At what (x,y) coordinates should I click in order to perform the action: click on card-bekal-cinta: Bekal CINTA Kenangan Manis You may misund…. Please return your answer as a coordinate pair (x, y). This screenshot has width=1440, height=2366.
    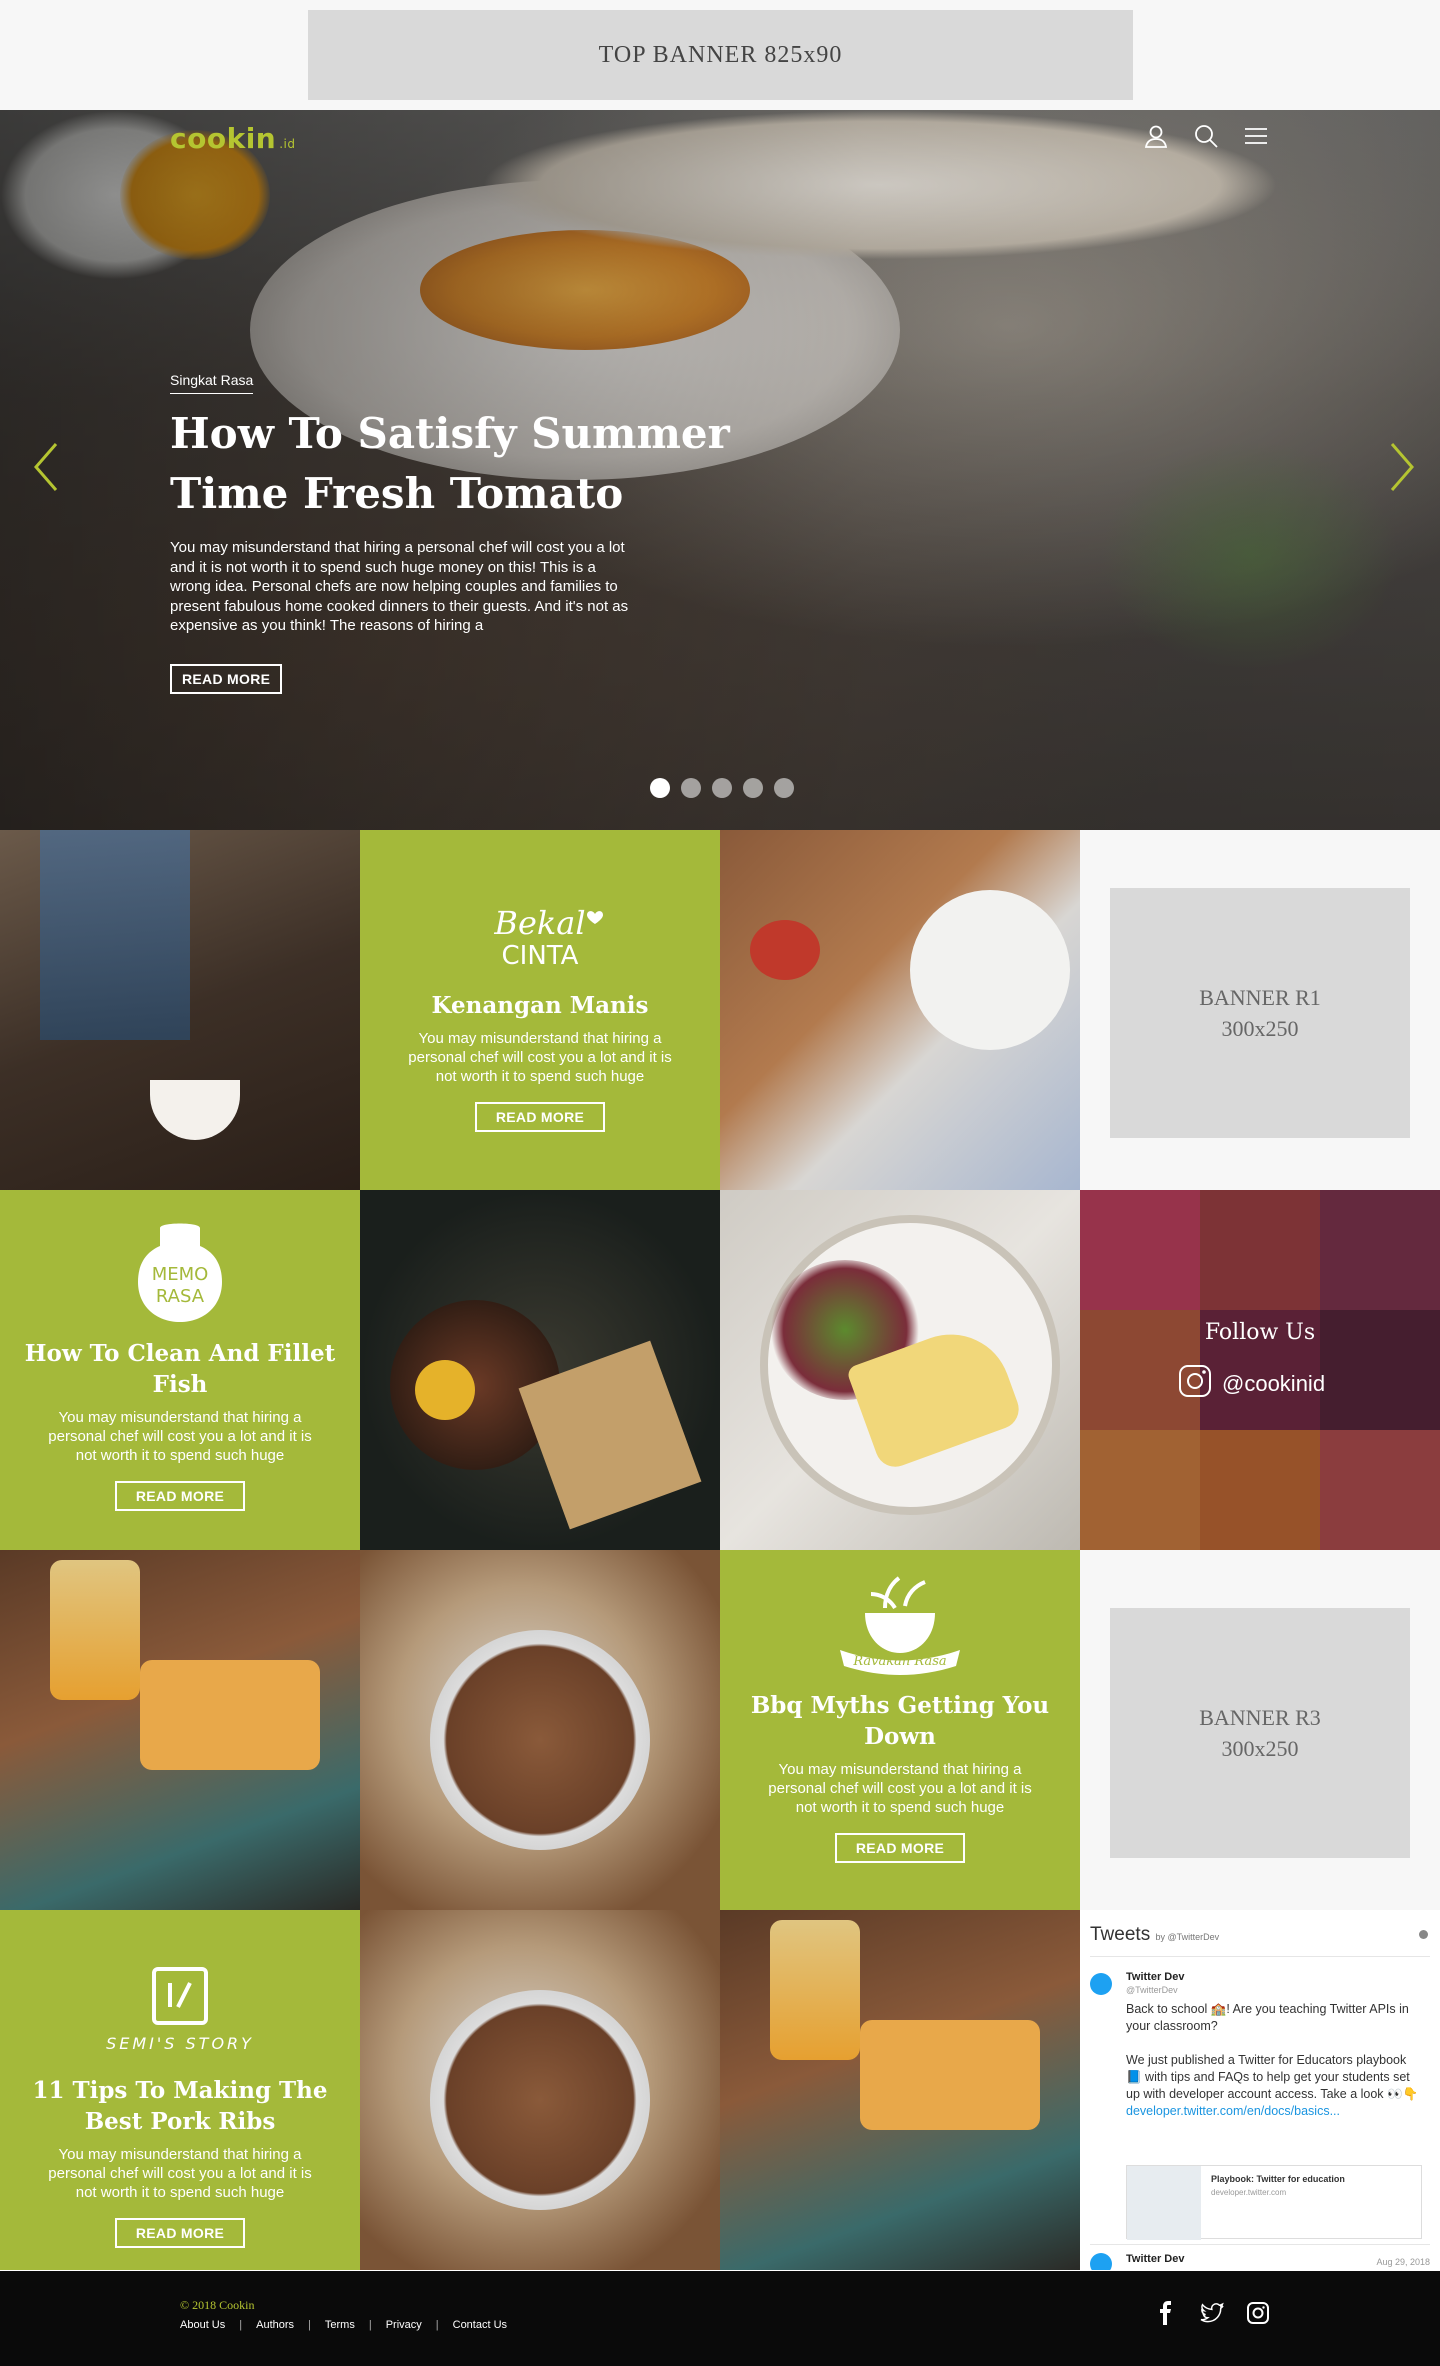
    Looking at the image, I should click on (540, 1010).